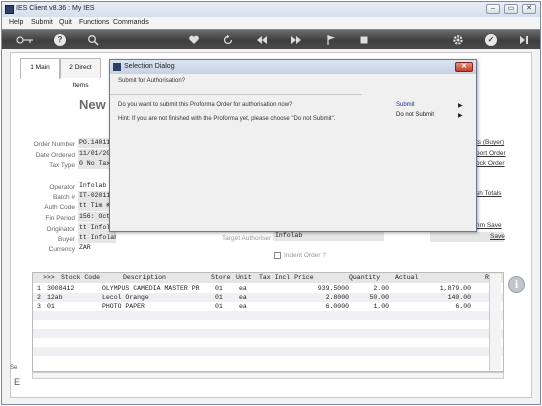  I want to click on interim-save-link: rim Save, so click(489, 225).